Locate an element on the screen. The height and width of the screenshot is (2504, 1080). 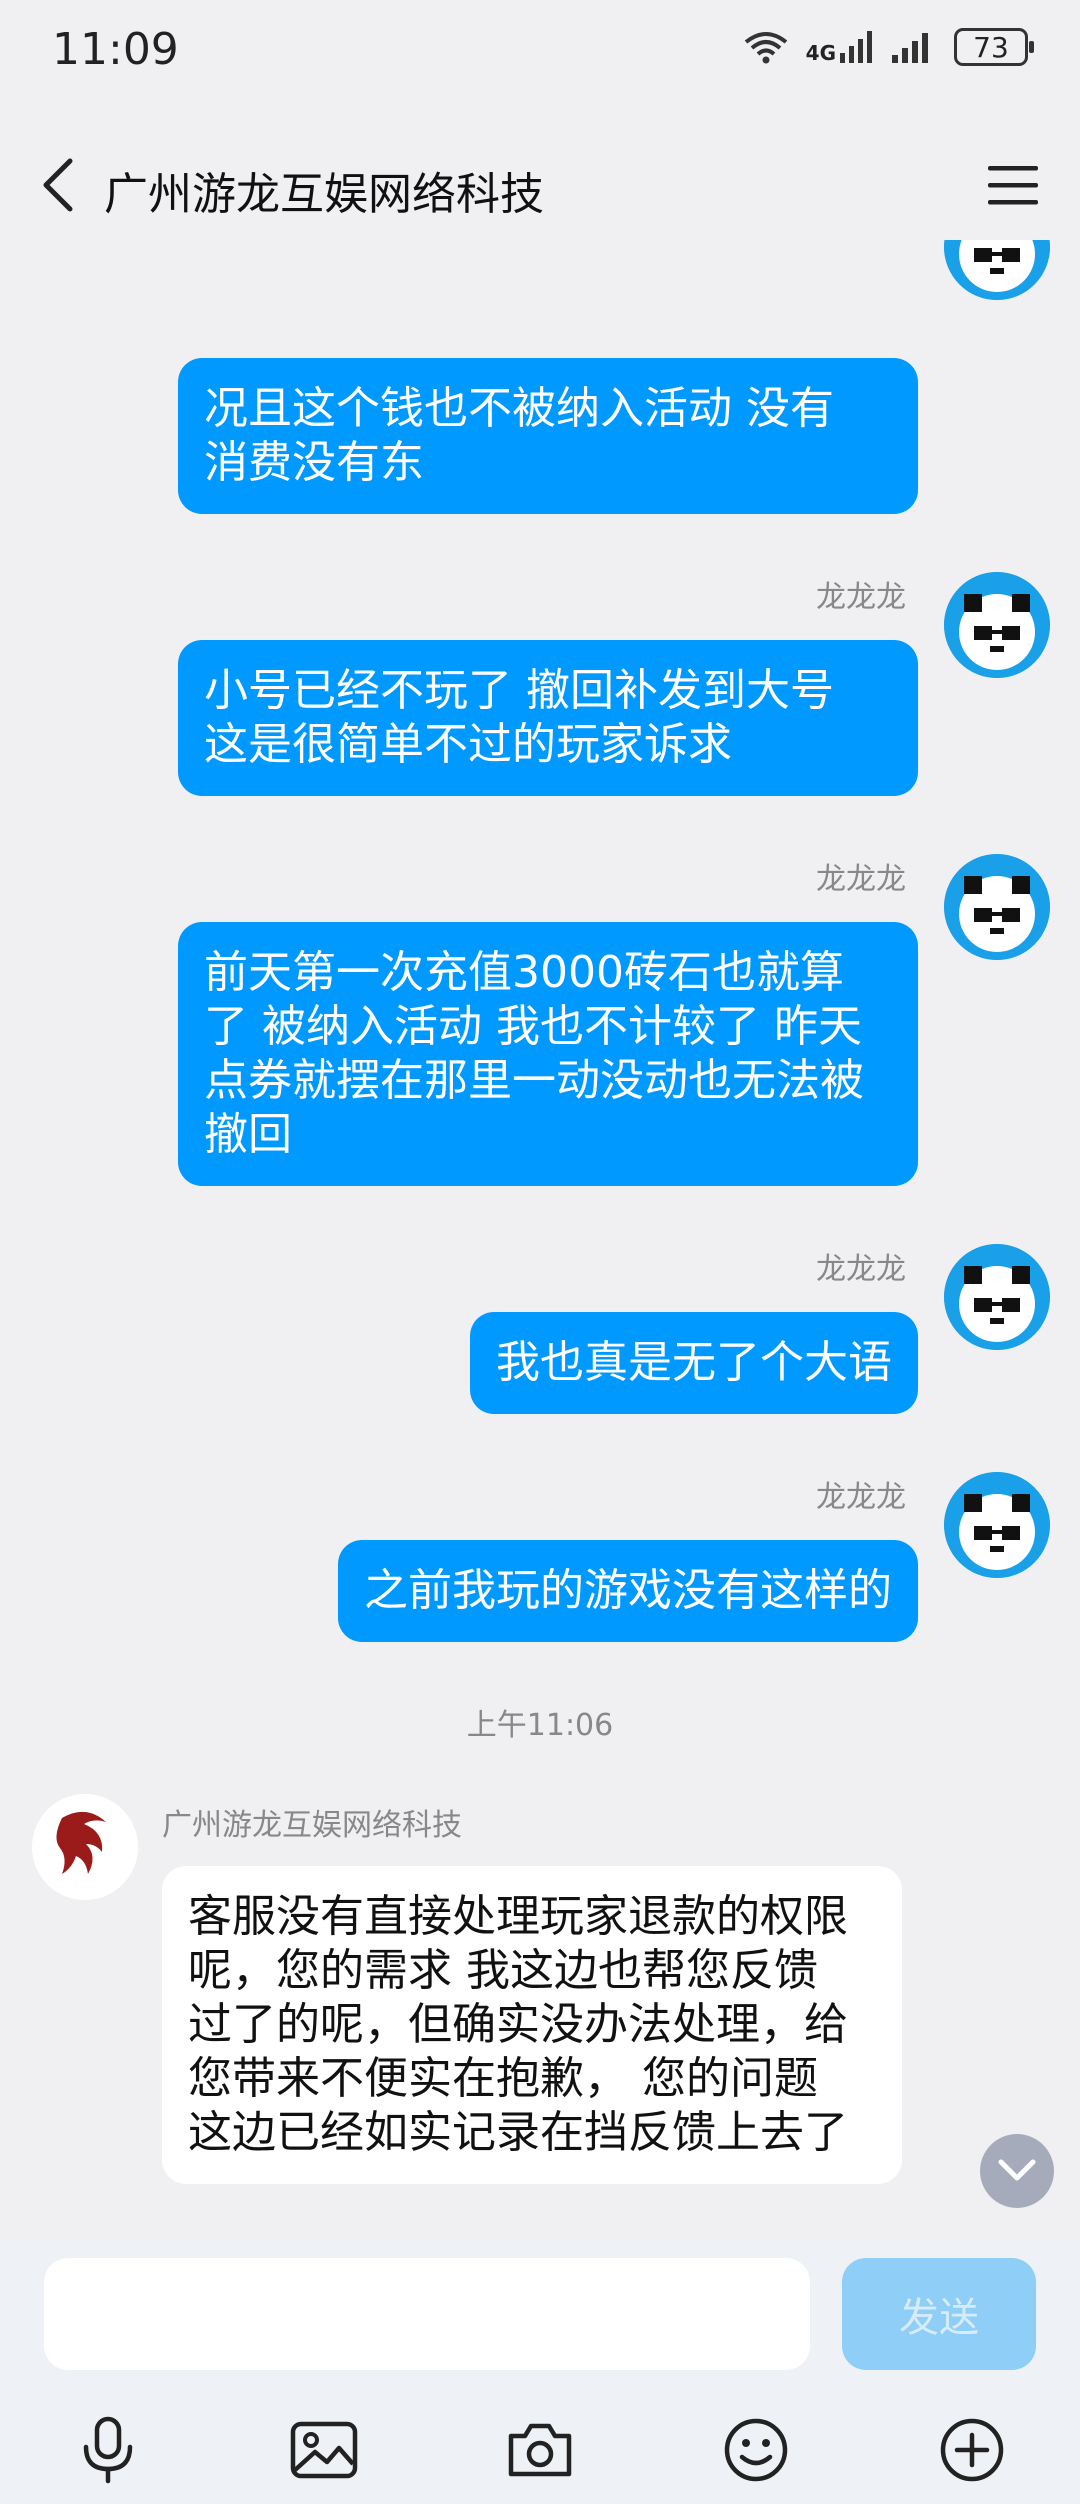
message-bubble-out: 我也真是无了个大语 is located at coordinates (694, 1363).